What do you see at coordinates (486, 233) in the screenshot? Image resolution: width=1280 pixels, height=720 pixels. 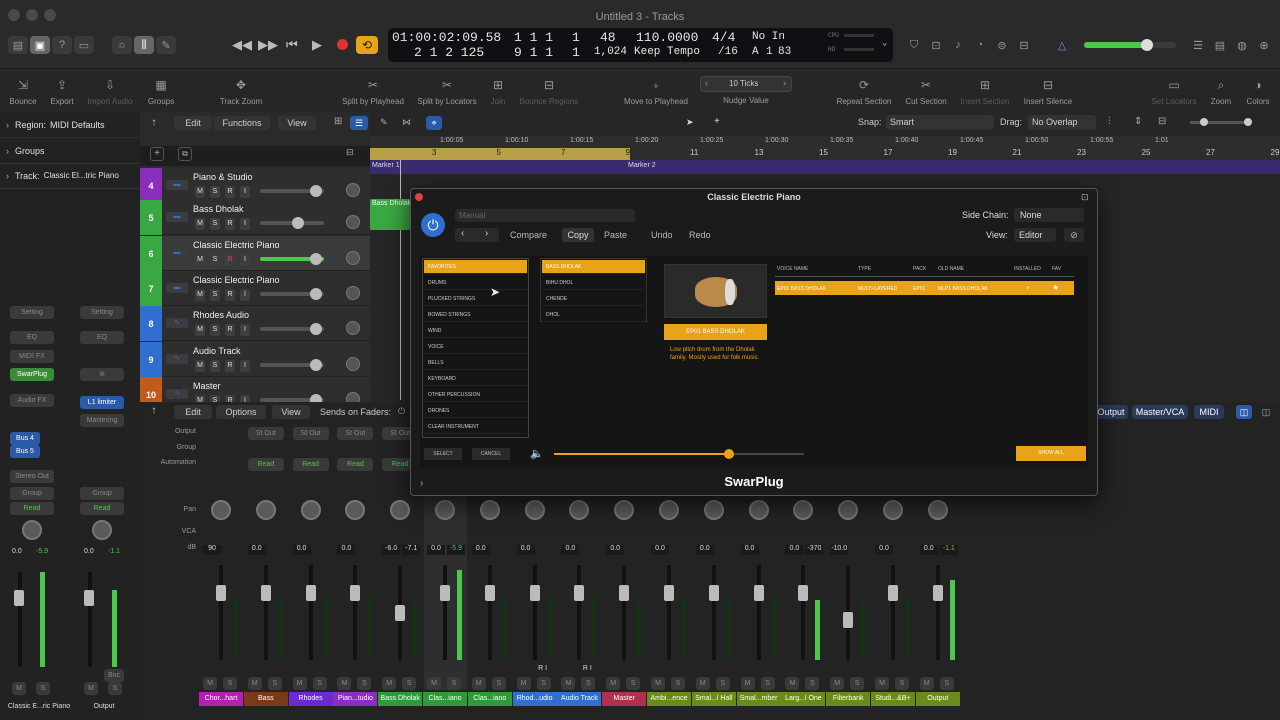 I see `next-preset-chevron-icon: ›` at bounding box center [486, 233].